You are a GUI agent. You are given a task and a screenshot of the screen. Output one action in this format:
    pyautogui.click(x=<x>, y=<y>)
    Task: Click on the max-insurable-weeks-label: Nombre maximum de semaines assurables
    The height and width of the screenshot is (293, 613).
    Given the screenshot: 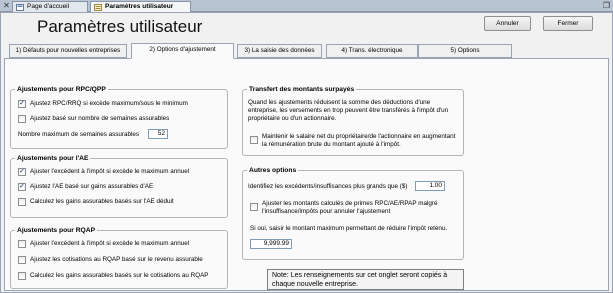 What is the action you would take?
    pyautogui.click(x=79, y=134)
    